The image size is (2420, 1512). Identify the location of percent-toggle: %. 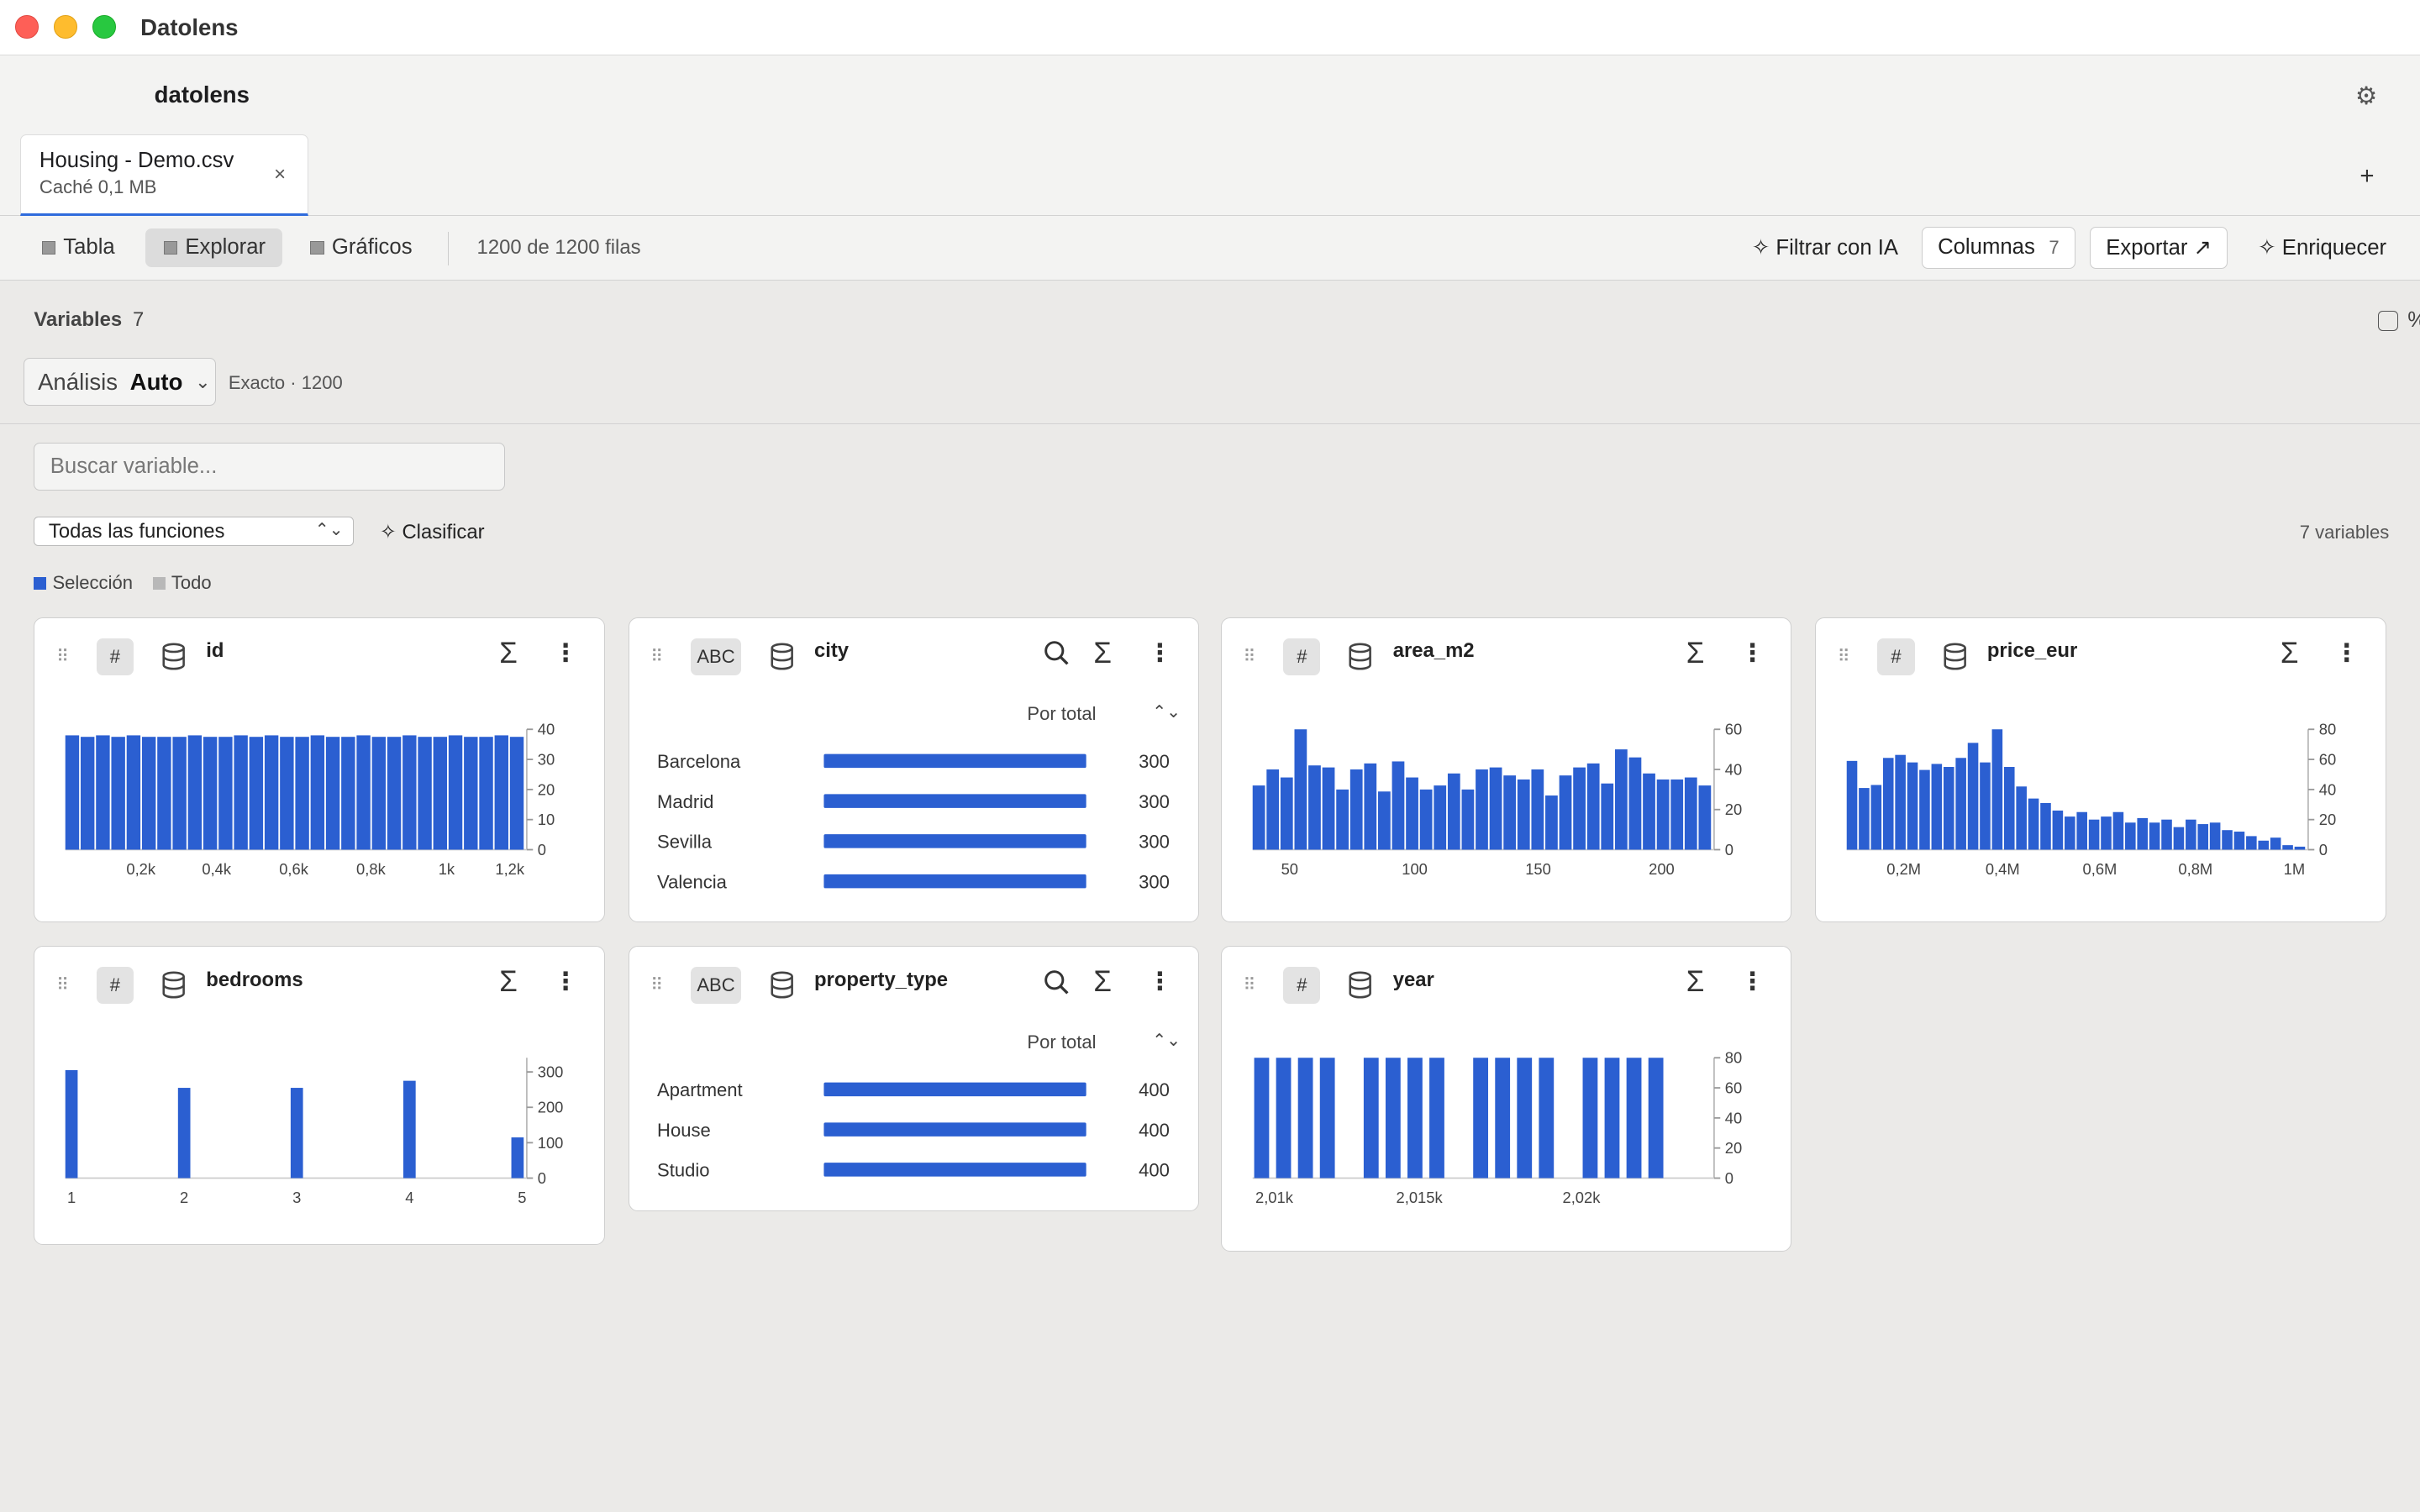
(2399, 320).